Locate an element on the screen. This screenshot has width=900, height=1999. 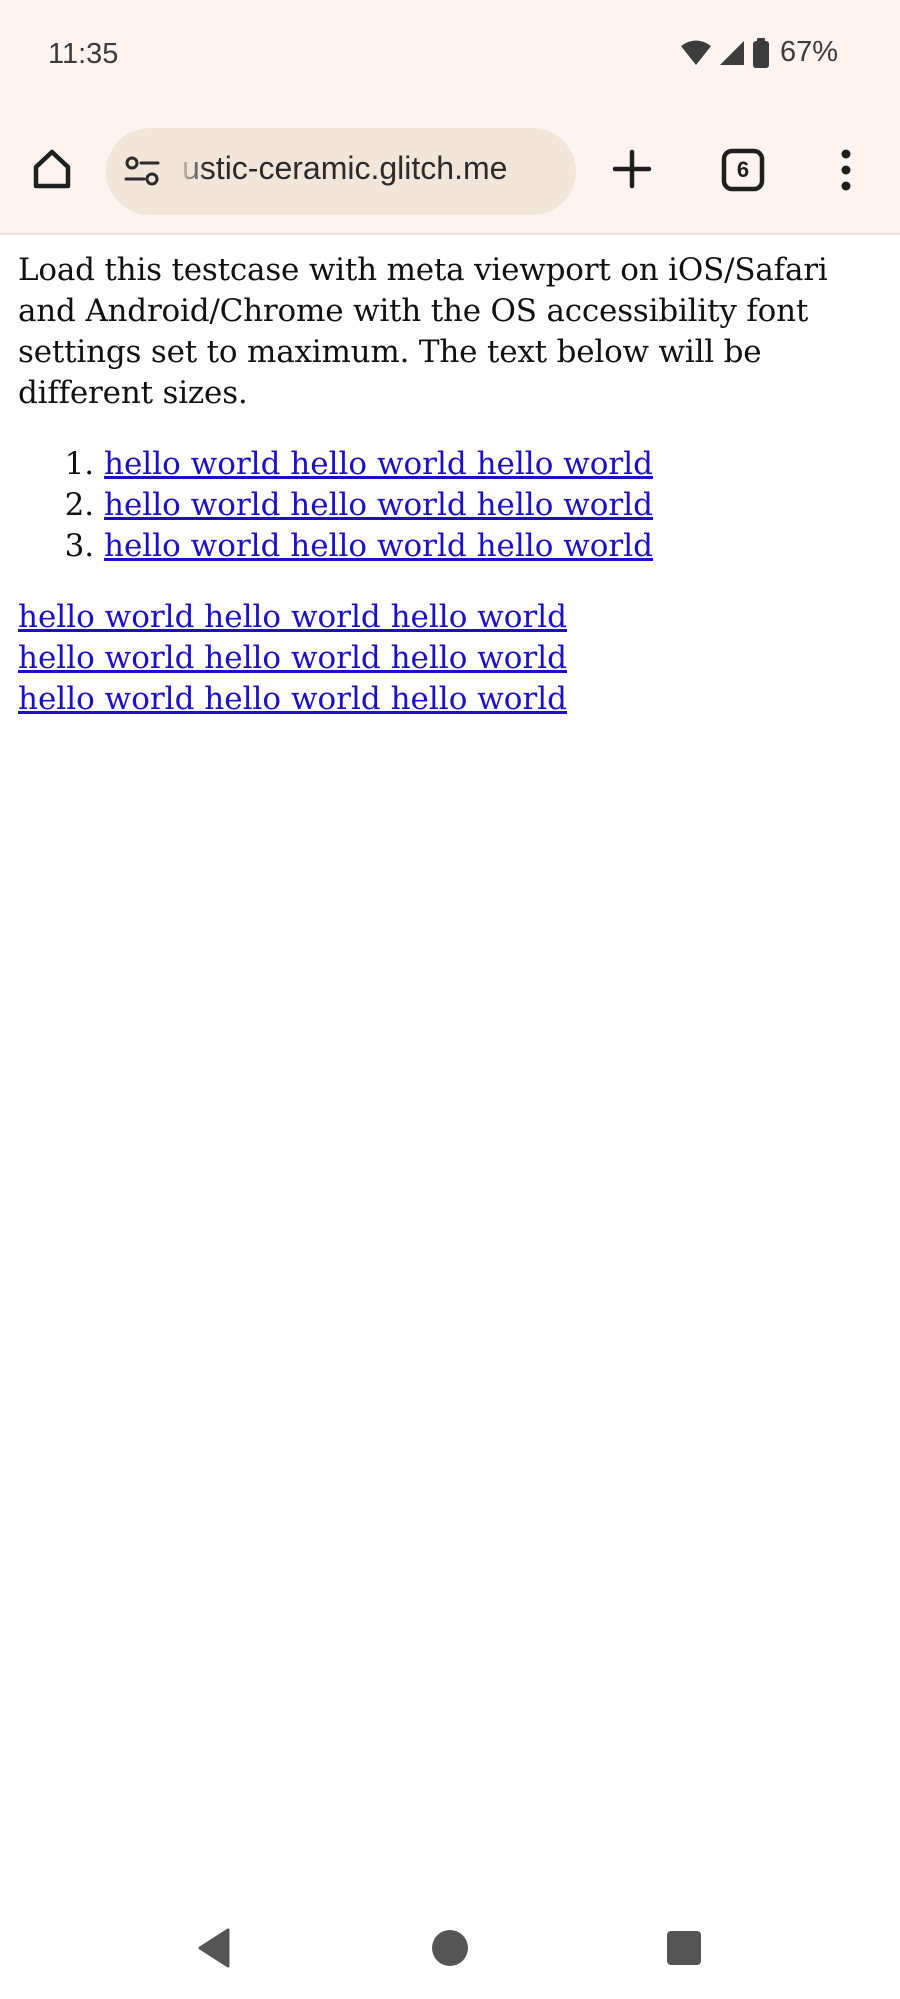
home-button is located at coordinates (52, 169).